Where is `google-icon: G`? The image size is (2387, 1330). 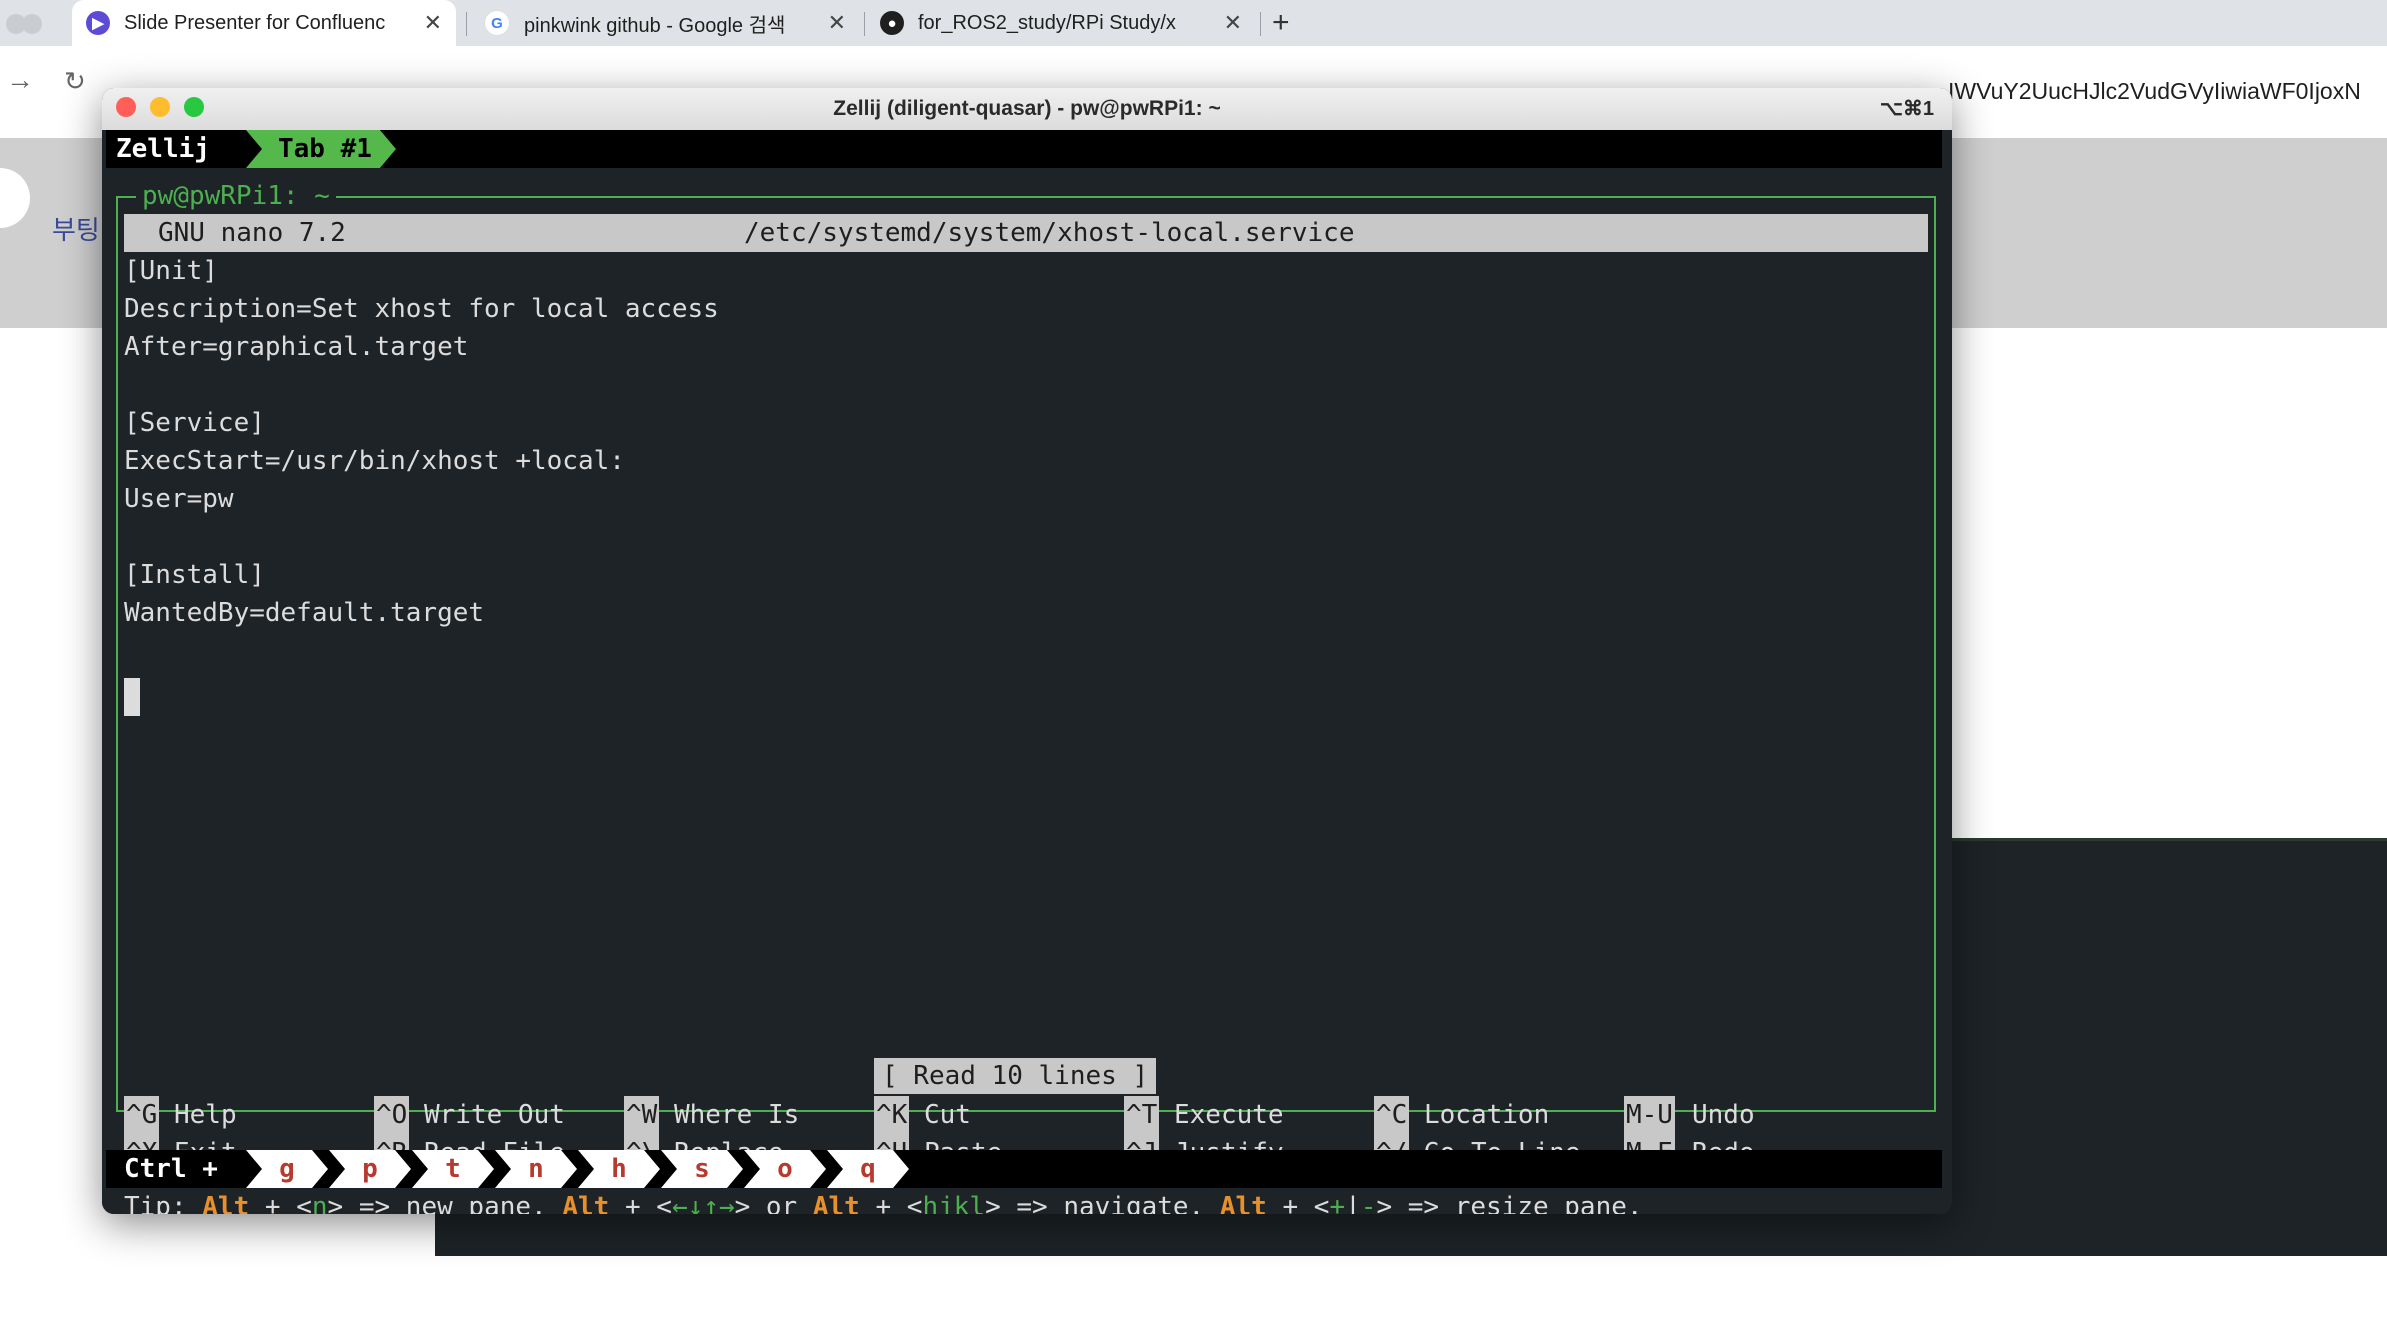 google-icon: G is located at coordinates (497, 23).